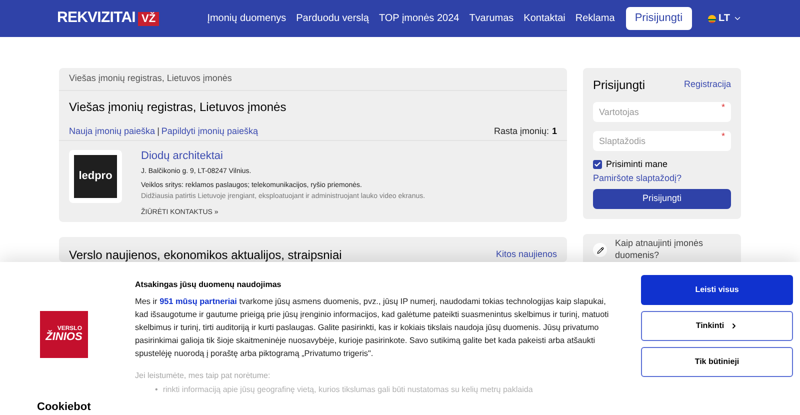 This screenshot has height=415, width=800. What do you see at coordinates (717, 290) in the screenshot?
I see `consent-button: Leisti visus` at bounding box center [717, 290].